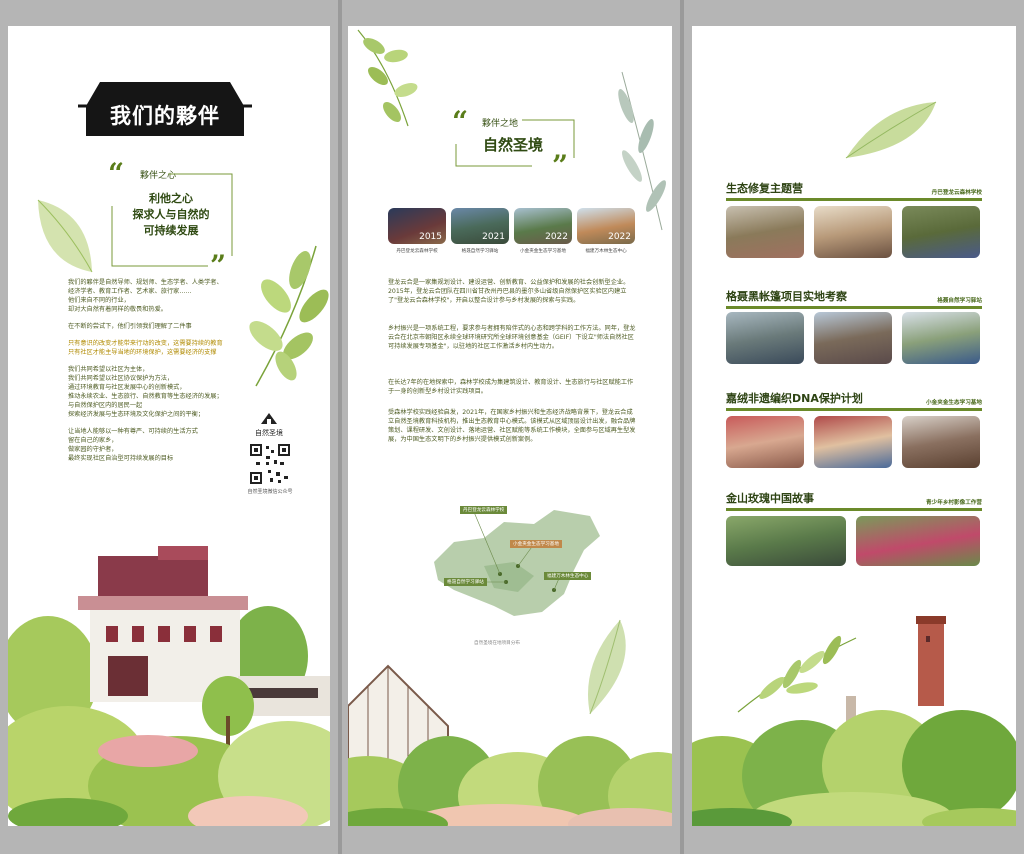 The height and width of the screenshot is (854, 1024). What do you see at coordinates (117, 309) in the screenshot?
I see `intro-line: 却对大自然有着同样的敬畏和热爱。` at bounding box center [117, 309].